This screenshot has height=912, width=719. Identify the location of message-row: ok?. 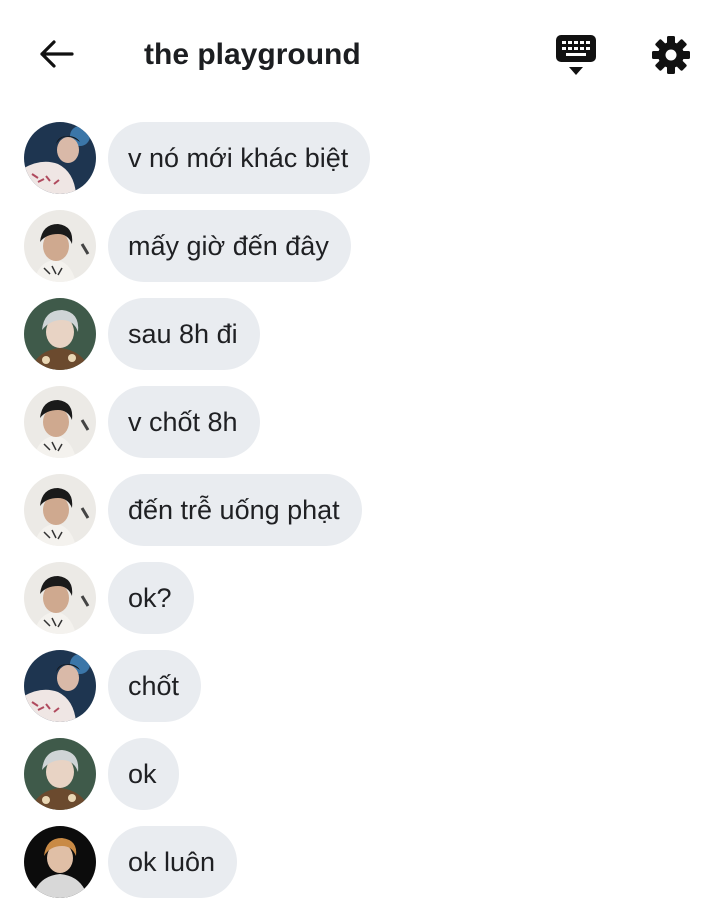
(359, 597).